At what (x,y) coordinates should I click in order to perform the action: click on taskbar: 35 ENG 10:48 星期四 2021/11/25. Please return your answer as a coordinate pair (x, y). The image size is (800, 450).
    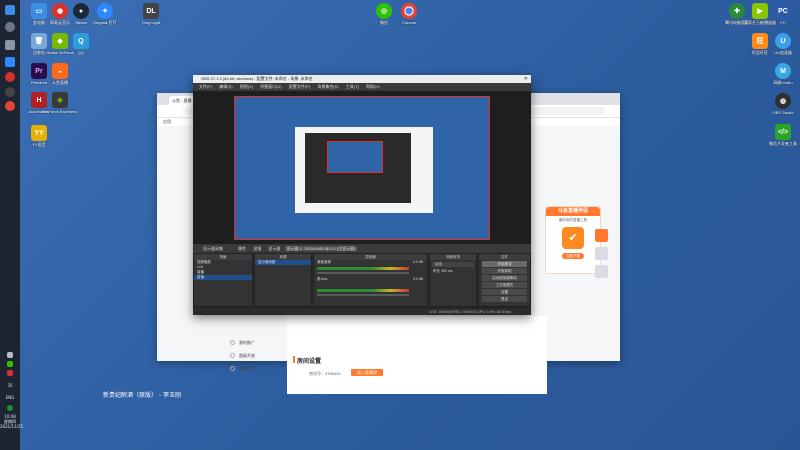
    Looking at the image, I should click on (11, 225).